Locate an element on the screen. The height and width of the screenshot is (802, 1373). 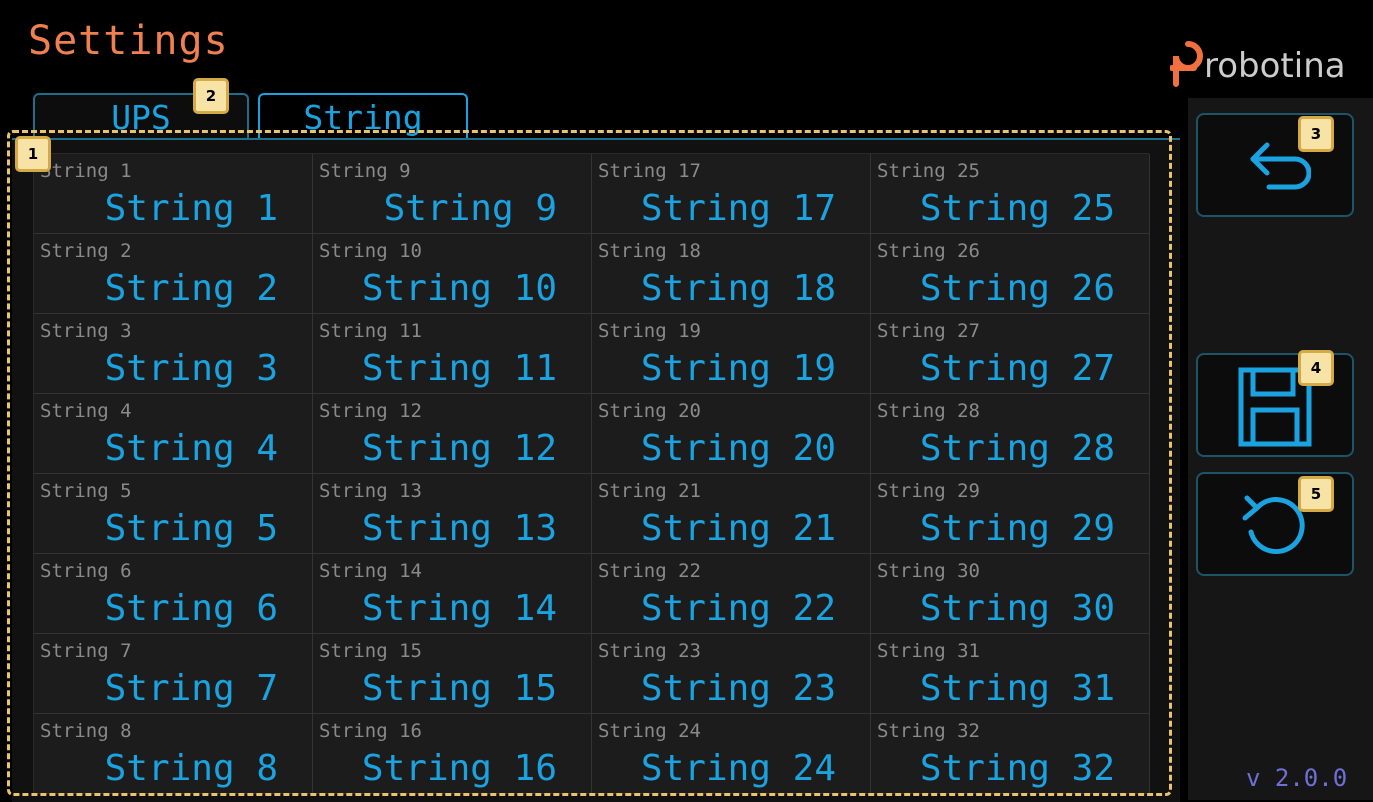
string-cell: String 23 String 23 is located at coordinates (731, 674).